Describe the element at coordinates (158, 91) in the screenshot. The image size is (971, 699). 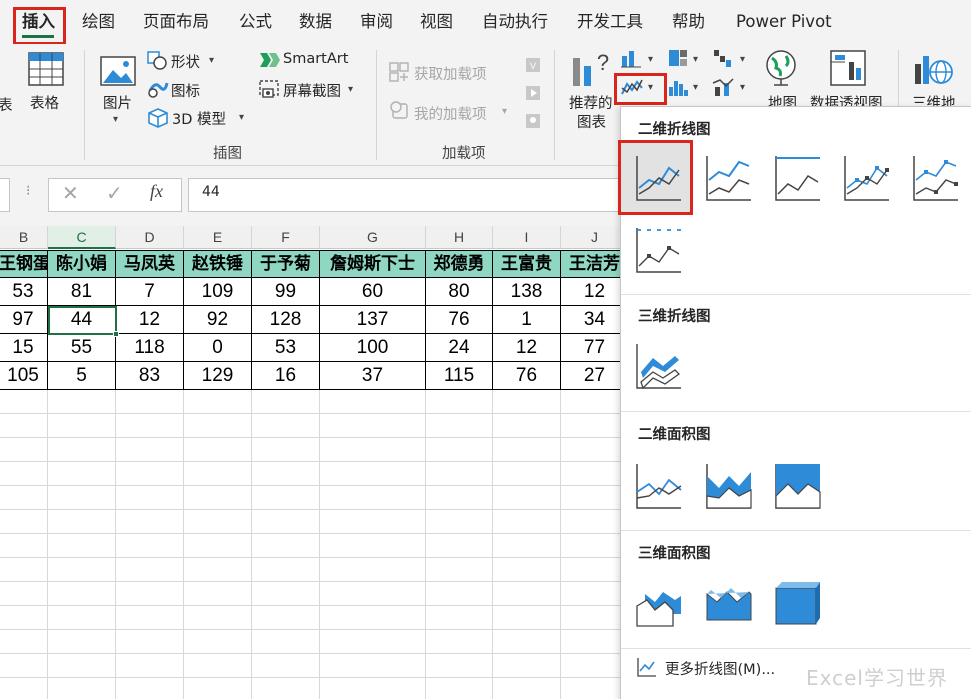
I see `icons-icon` at that location.